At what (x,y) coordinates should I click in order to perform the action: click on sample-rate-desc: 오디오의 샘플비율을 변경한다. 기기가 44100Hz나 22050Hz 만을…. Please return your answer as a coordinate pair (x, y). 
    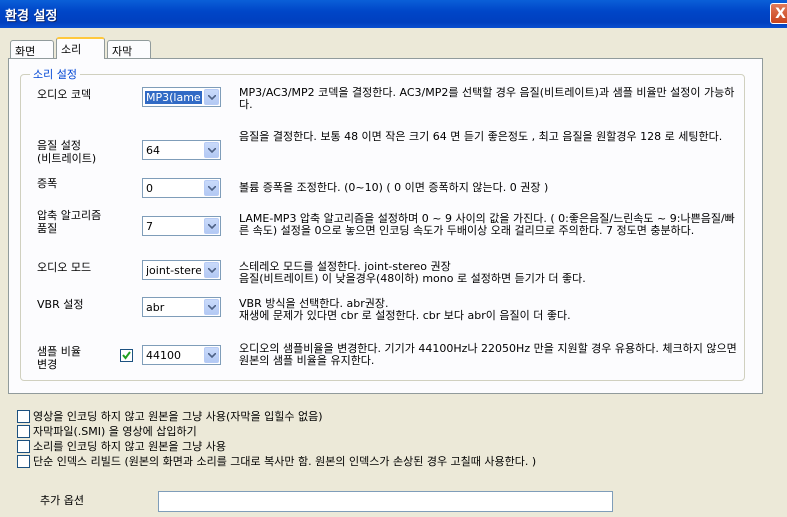
    Looking at the image, I should click on (488, 354).